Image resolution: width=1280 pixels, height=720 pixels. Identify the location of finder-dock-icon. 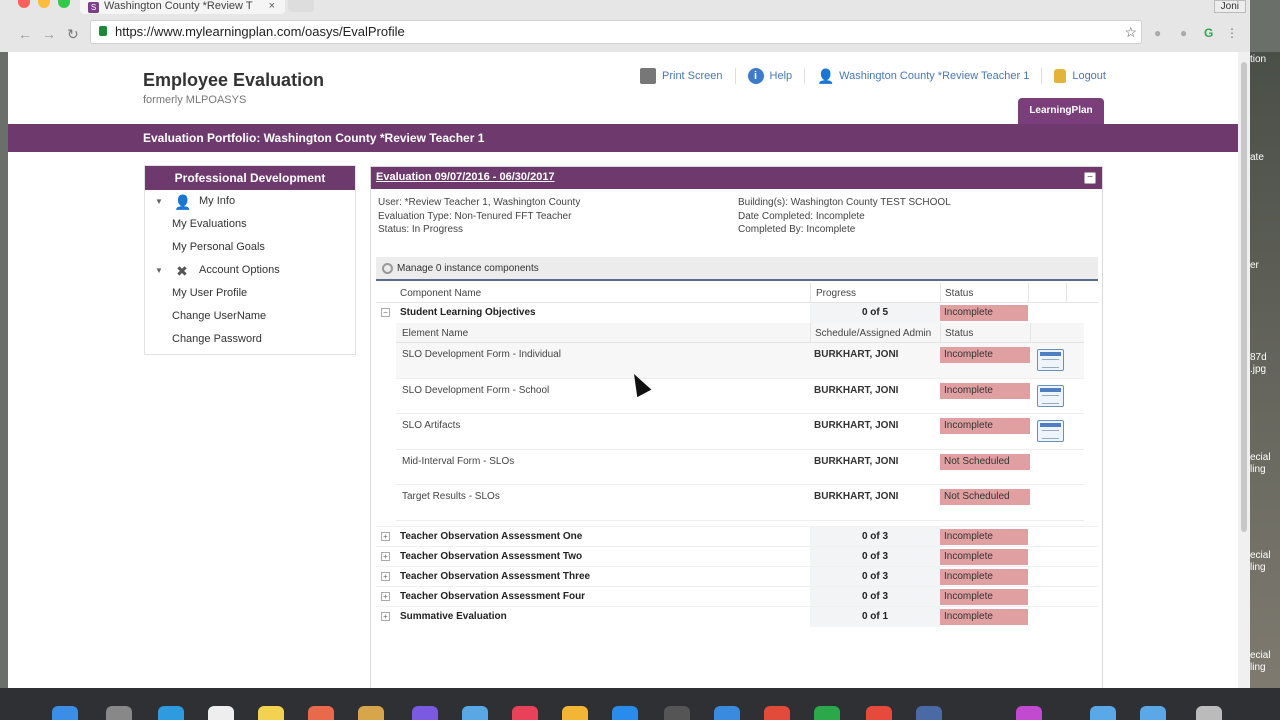
(65, 713).